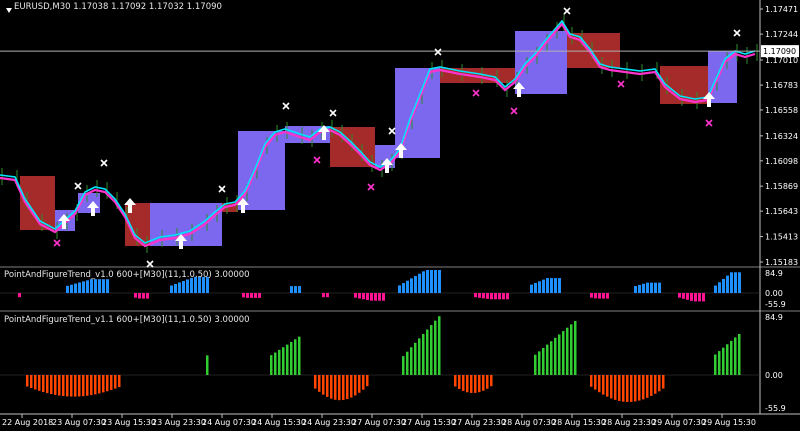 The width and height of the screenshot is (800, 431). What do you see at coordinates (779, 51) in the screenshot?
I see `current-price-value: 1.17090` at bounding box center [779, 51].